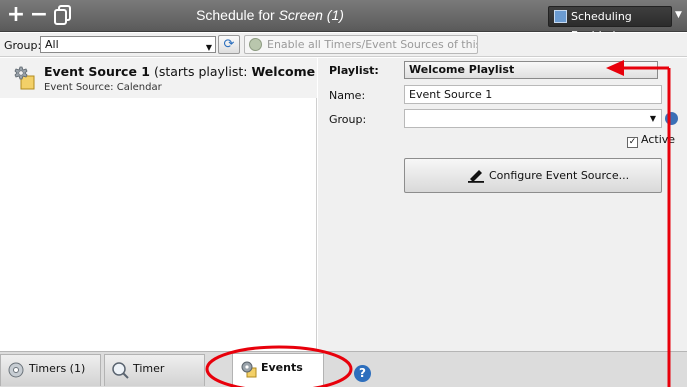 Image resolution: width=687 pixels, height=387 pixels. I want to click on window-title: Schedule for Screen (1), so click(270, 15).